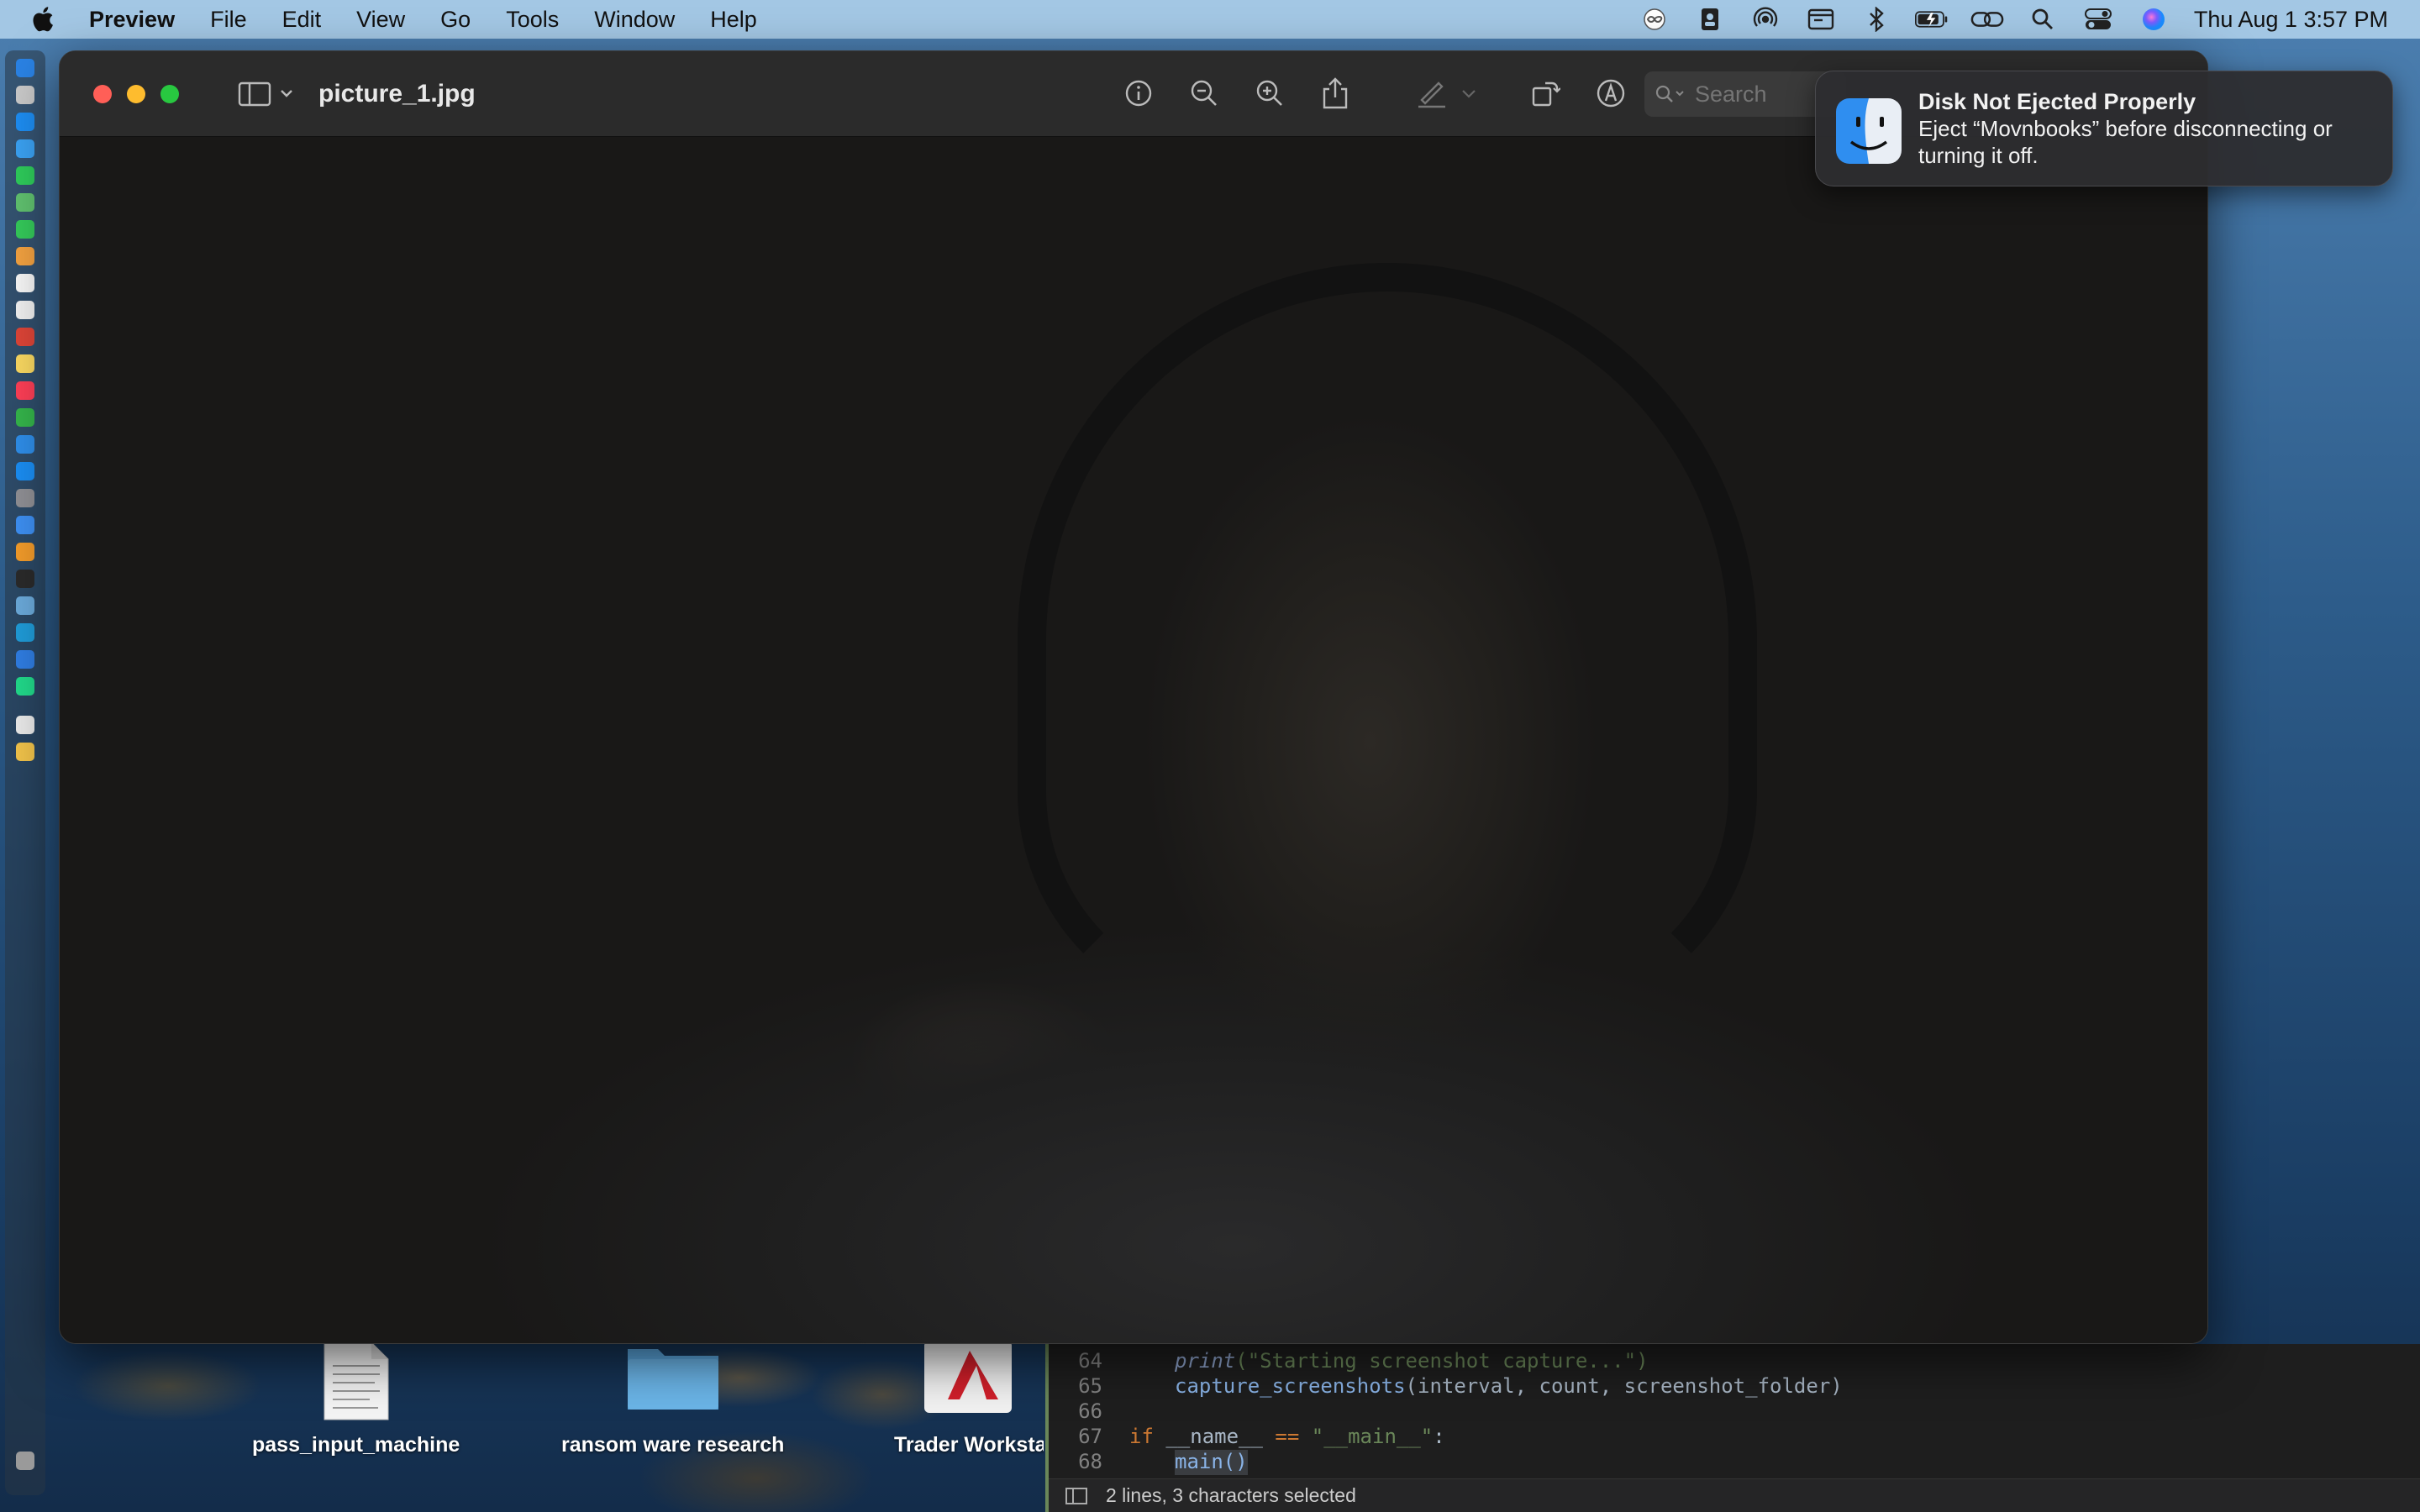  What do you see at coordinates (1987, 19) in the screenshot?
I see `link-icon` at bounding box center [1987, 19].